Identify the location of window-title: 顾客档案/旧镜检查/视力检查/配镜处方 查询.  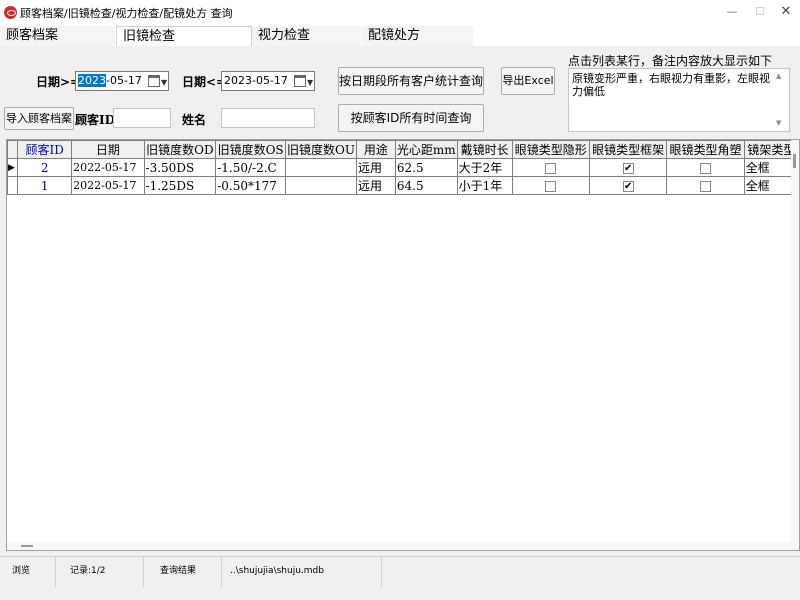
(126, 13).